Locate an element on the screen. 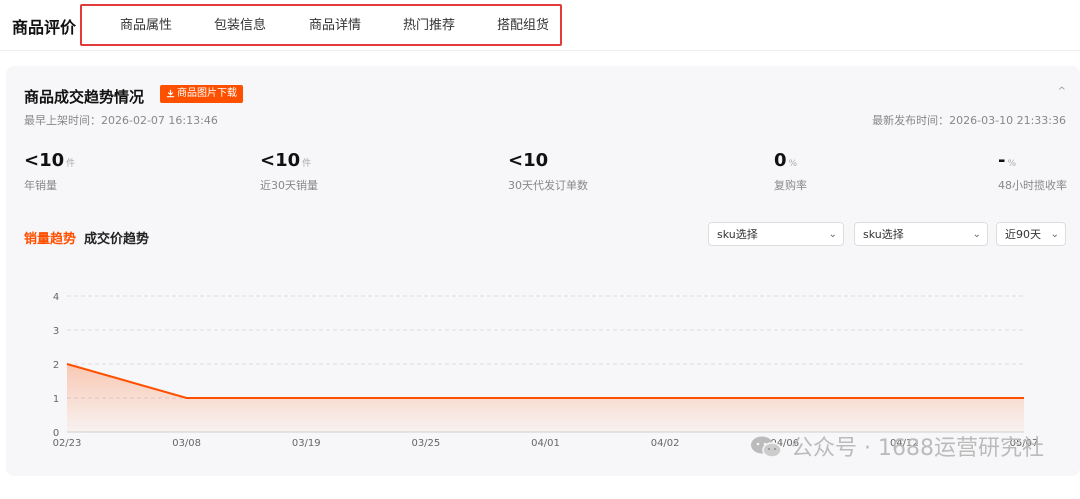 The height and width of the screenshot is (499, 1080). stat-repurchase-rate: 0% 复购率 is located at coordinates (790, 171).